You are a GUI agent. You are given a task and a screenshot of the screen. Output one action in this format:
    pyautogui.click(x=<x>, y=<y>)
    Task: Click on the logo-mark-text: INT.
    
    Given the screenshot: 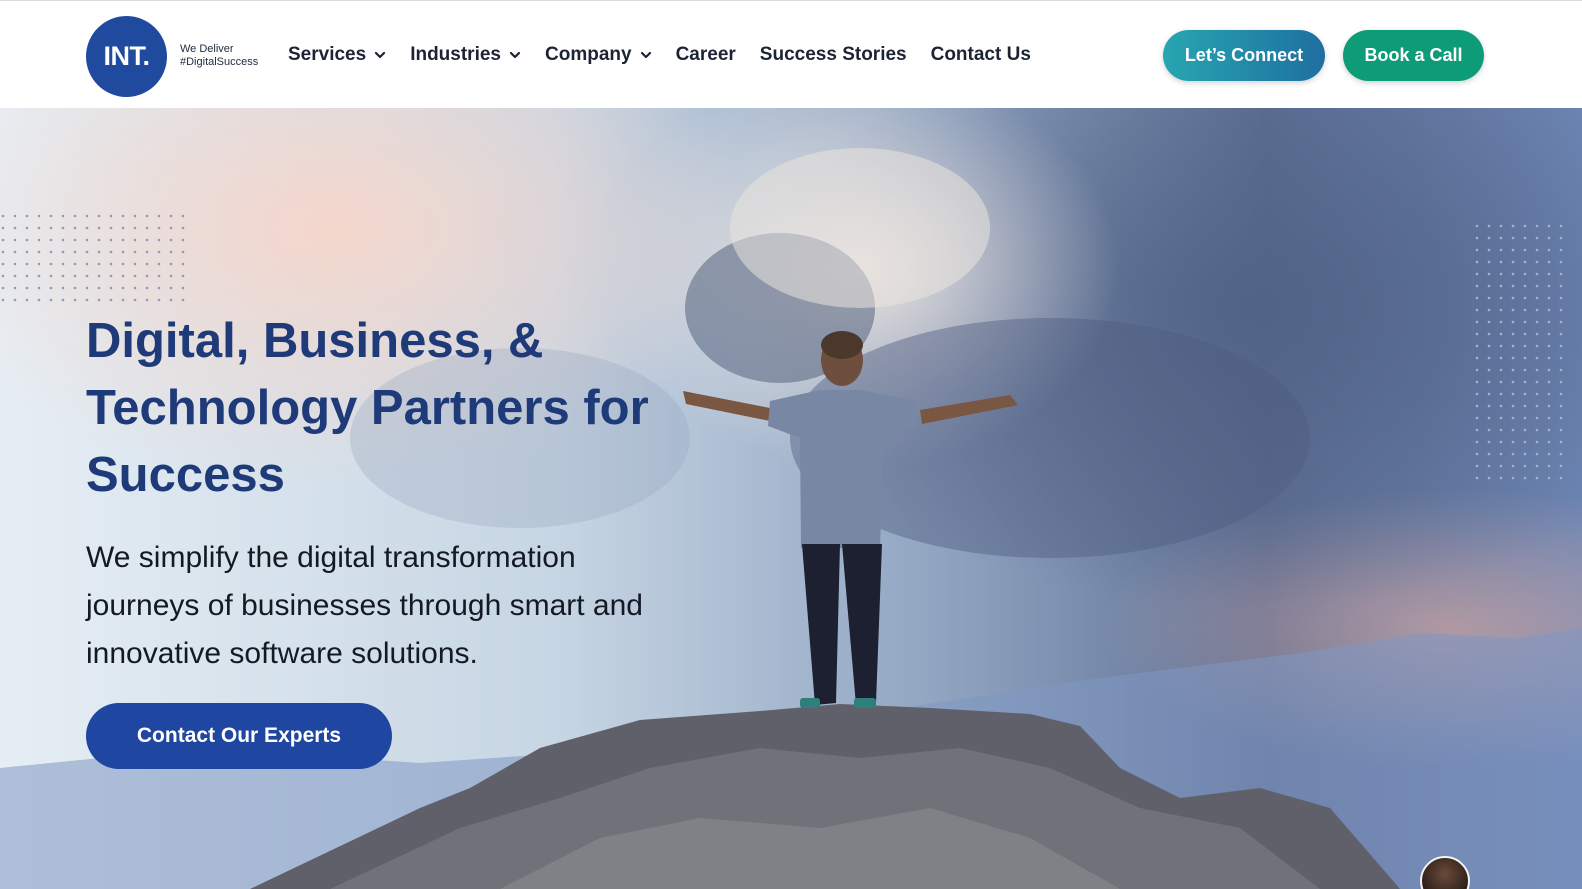 What is the action you would take?
    pyautogui.click(x=126, y=55)
    